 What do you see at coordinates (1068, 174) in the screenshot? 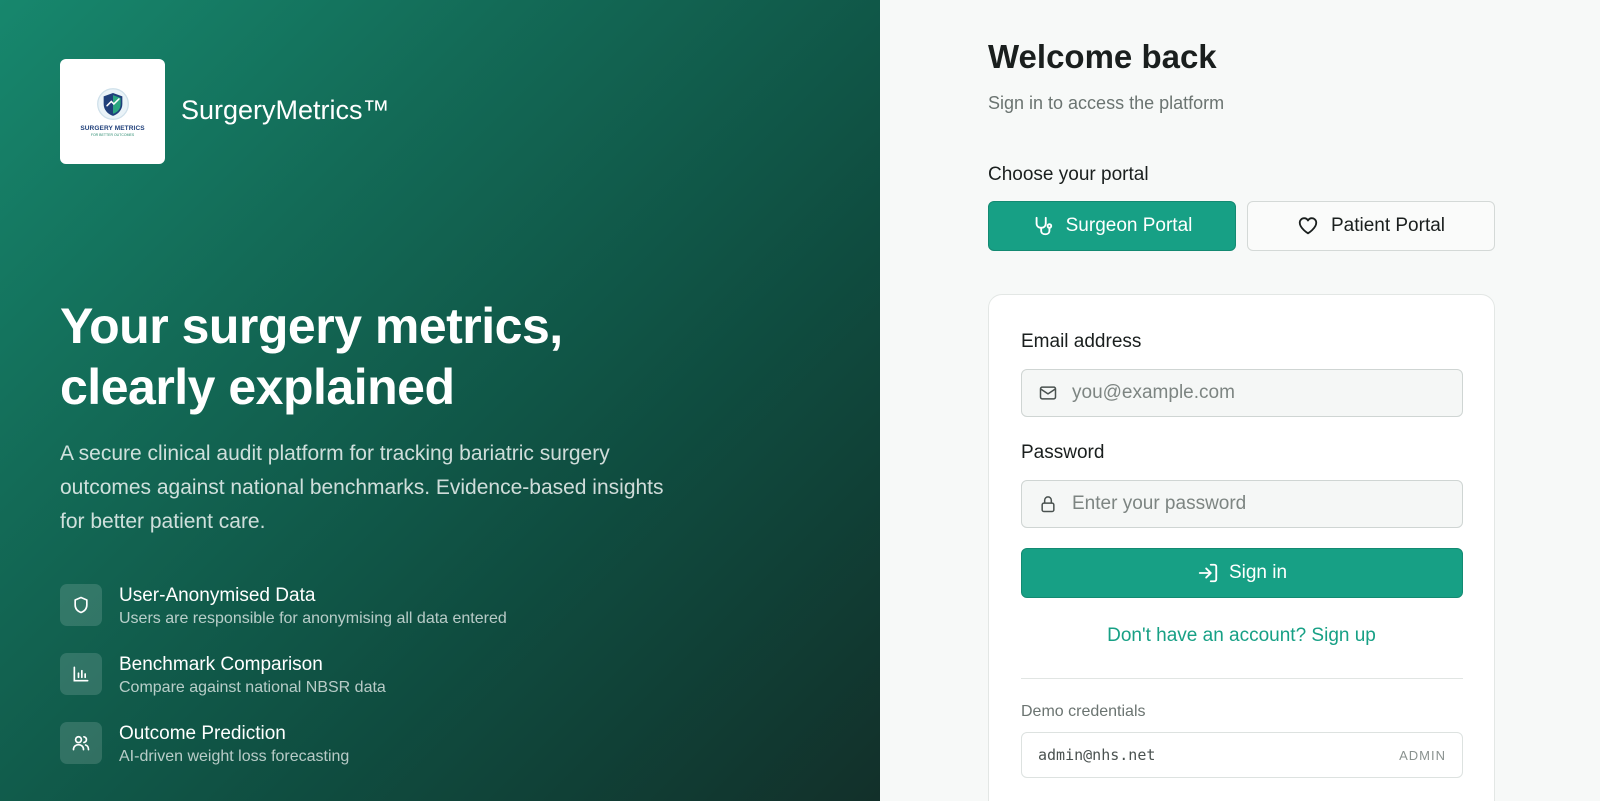
I see `portal-label: Choose your portal` at bounding box center [1068, 174].